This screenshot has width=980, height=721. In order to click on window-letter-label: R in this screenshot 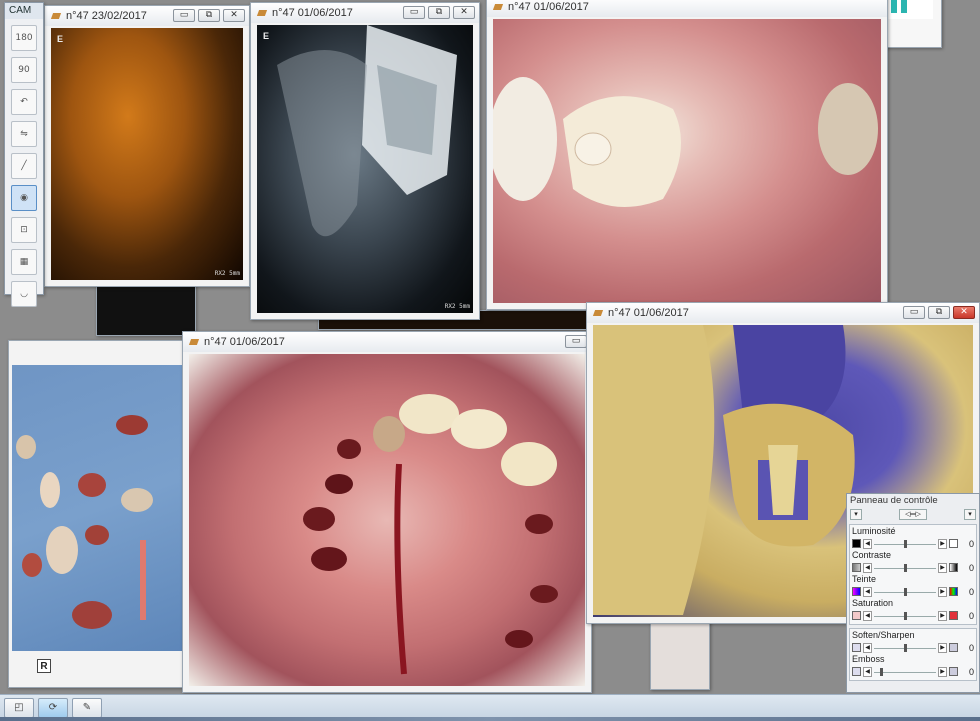, I will do `click(44, 666)`.